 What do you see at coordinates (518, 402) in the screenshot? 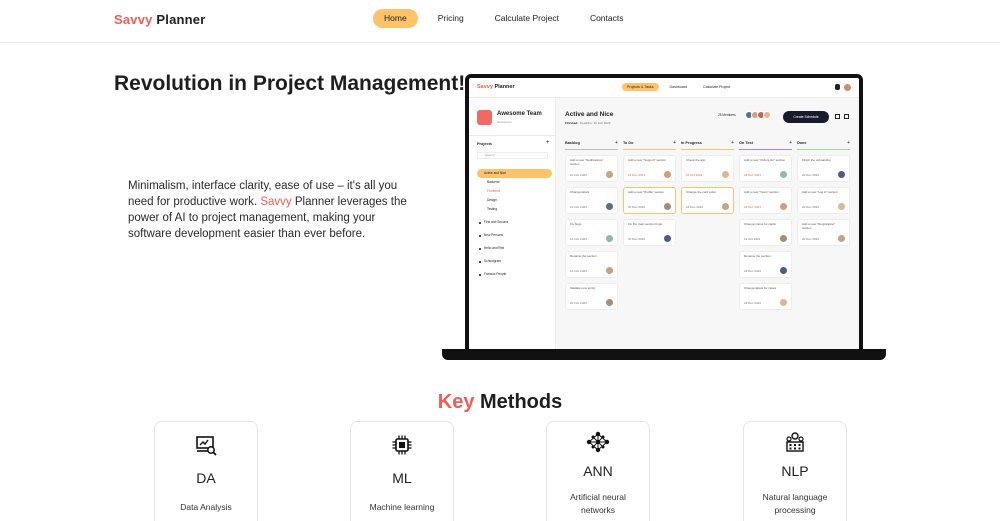
I see `methods-title-rest: Methods` at bounding box center [518, 402].